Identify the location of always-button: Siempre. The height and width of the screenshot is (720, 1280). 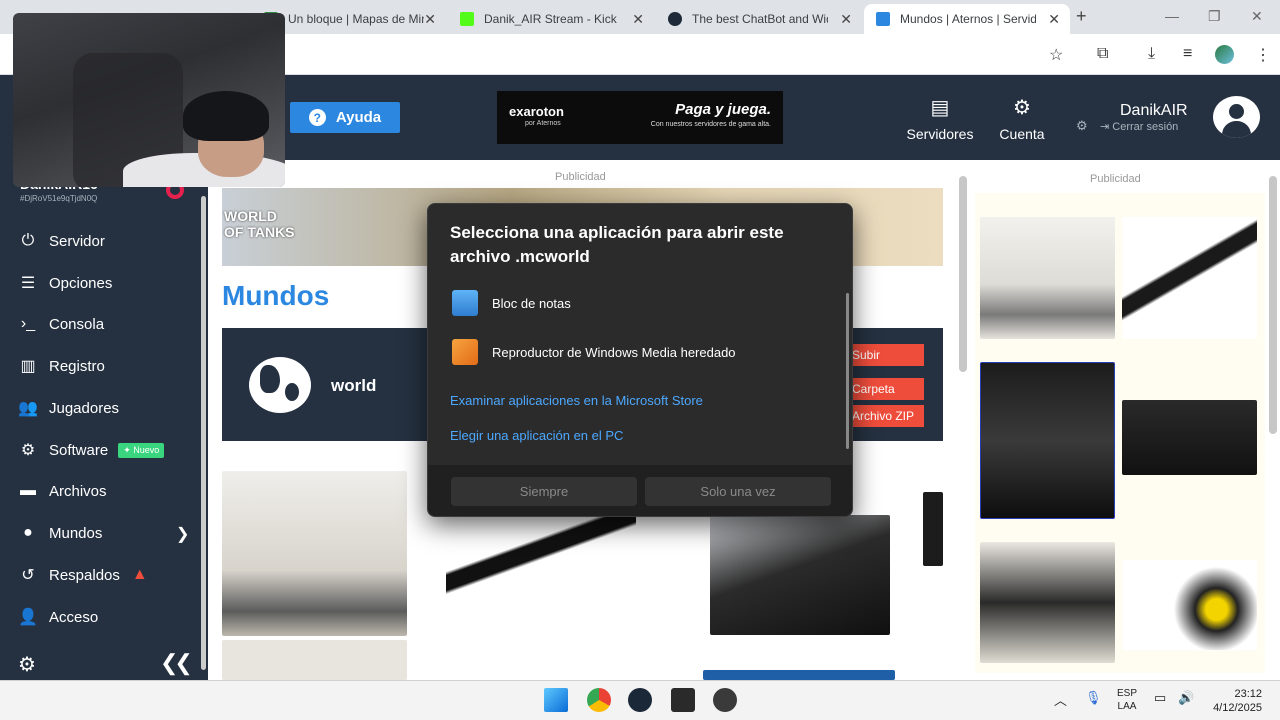
(544, 491).